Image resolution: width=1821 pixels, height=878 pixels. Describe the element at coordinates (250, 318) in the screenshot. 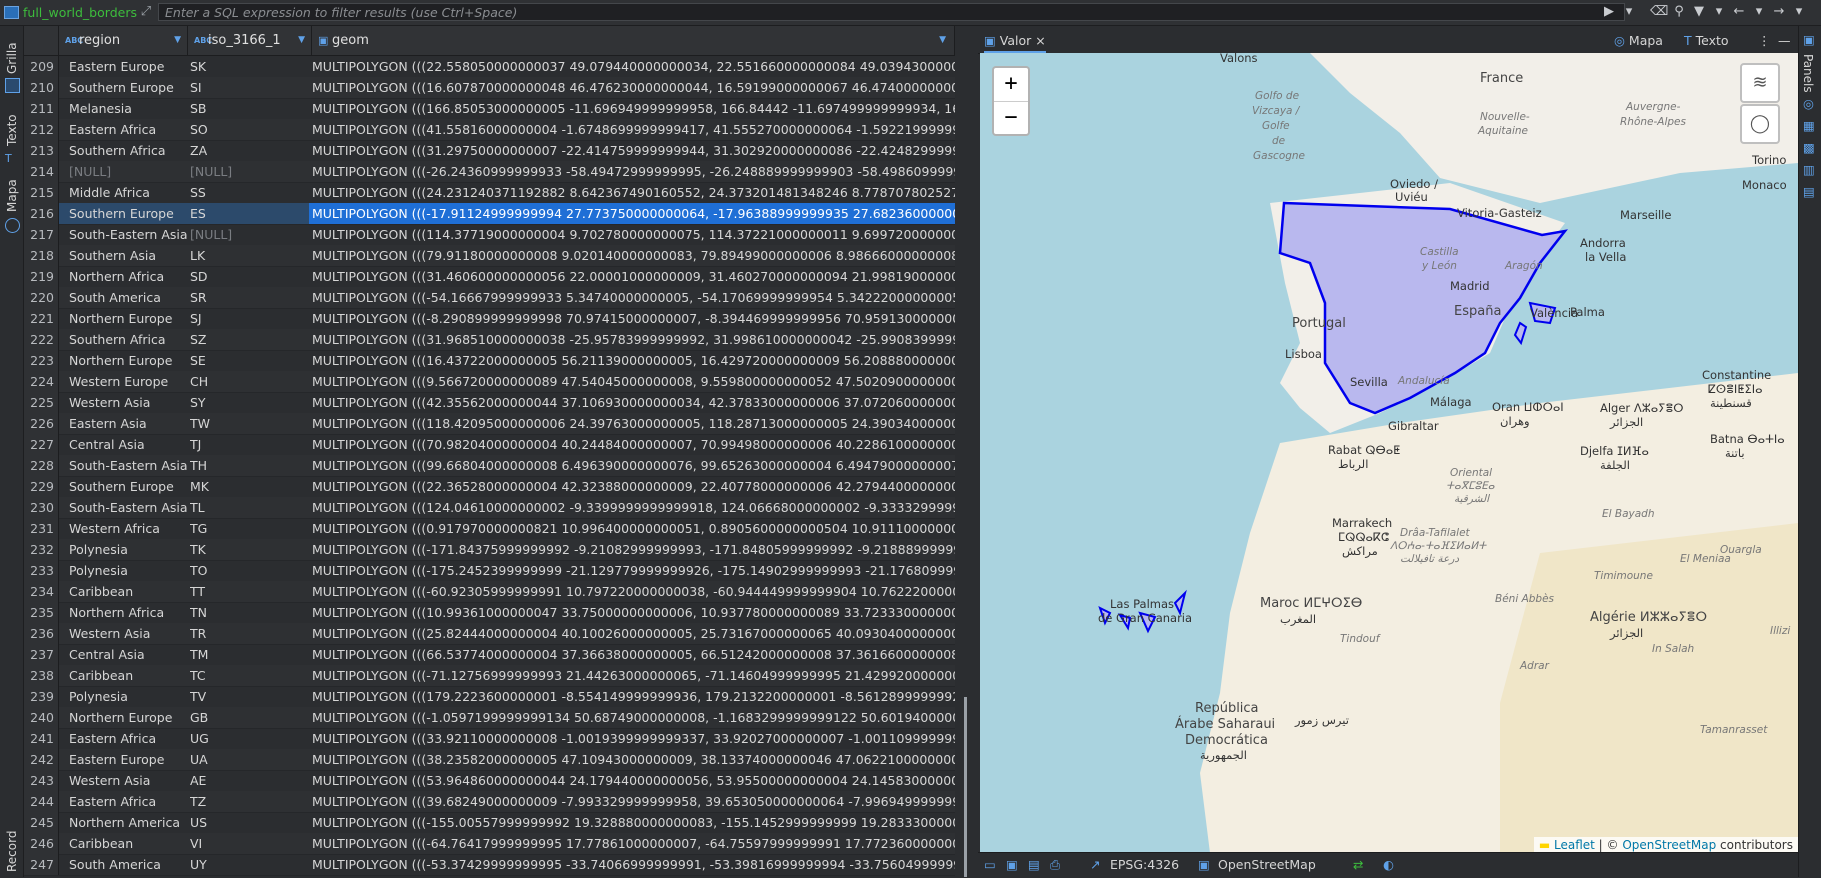

I see `cell-iso: SJ` at that location.